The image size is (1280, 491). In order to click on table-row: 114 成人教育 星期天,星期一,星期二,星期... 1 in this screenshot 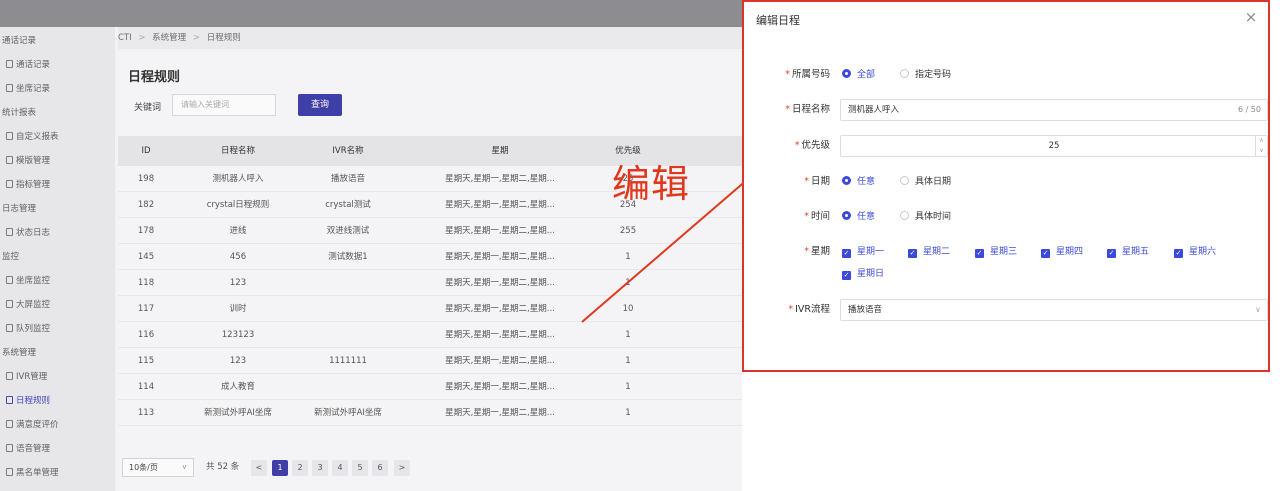, I will do `click(430, 387)`.